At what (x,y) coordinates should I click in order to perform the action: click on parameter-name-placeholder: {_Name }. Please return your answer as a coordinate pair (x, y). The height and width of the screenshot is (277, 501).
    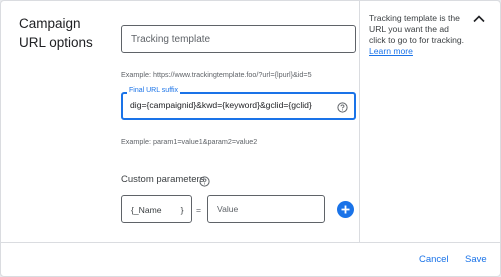
    Looking at the image, I should click on (157, 210).